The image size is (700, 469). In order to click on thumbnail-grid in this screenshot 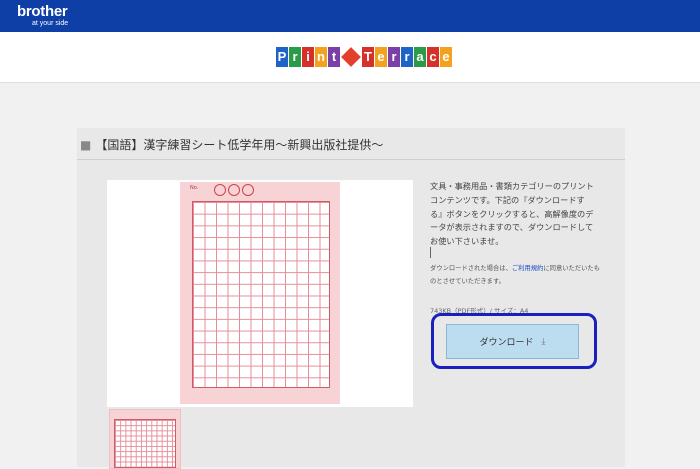, I will do `click(145, 443)`.